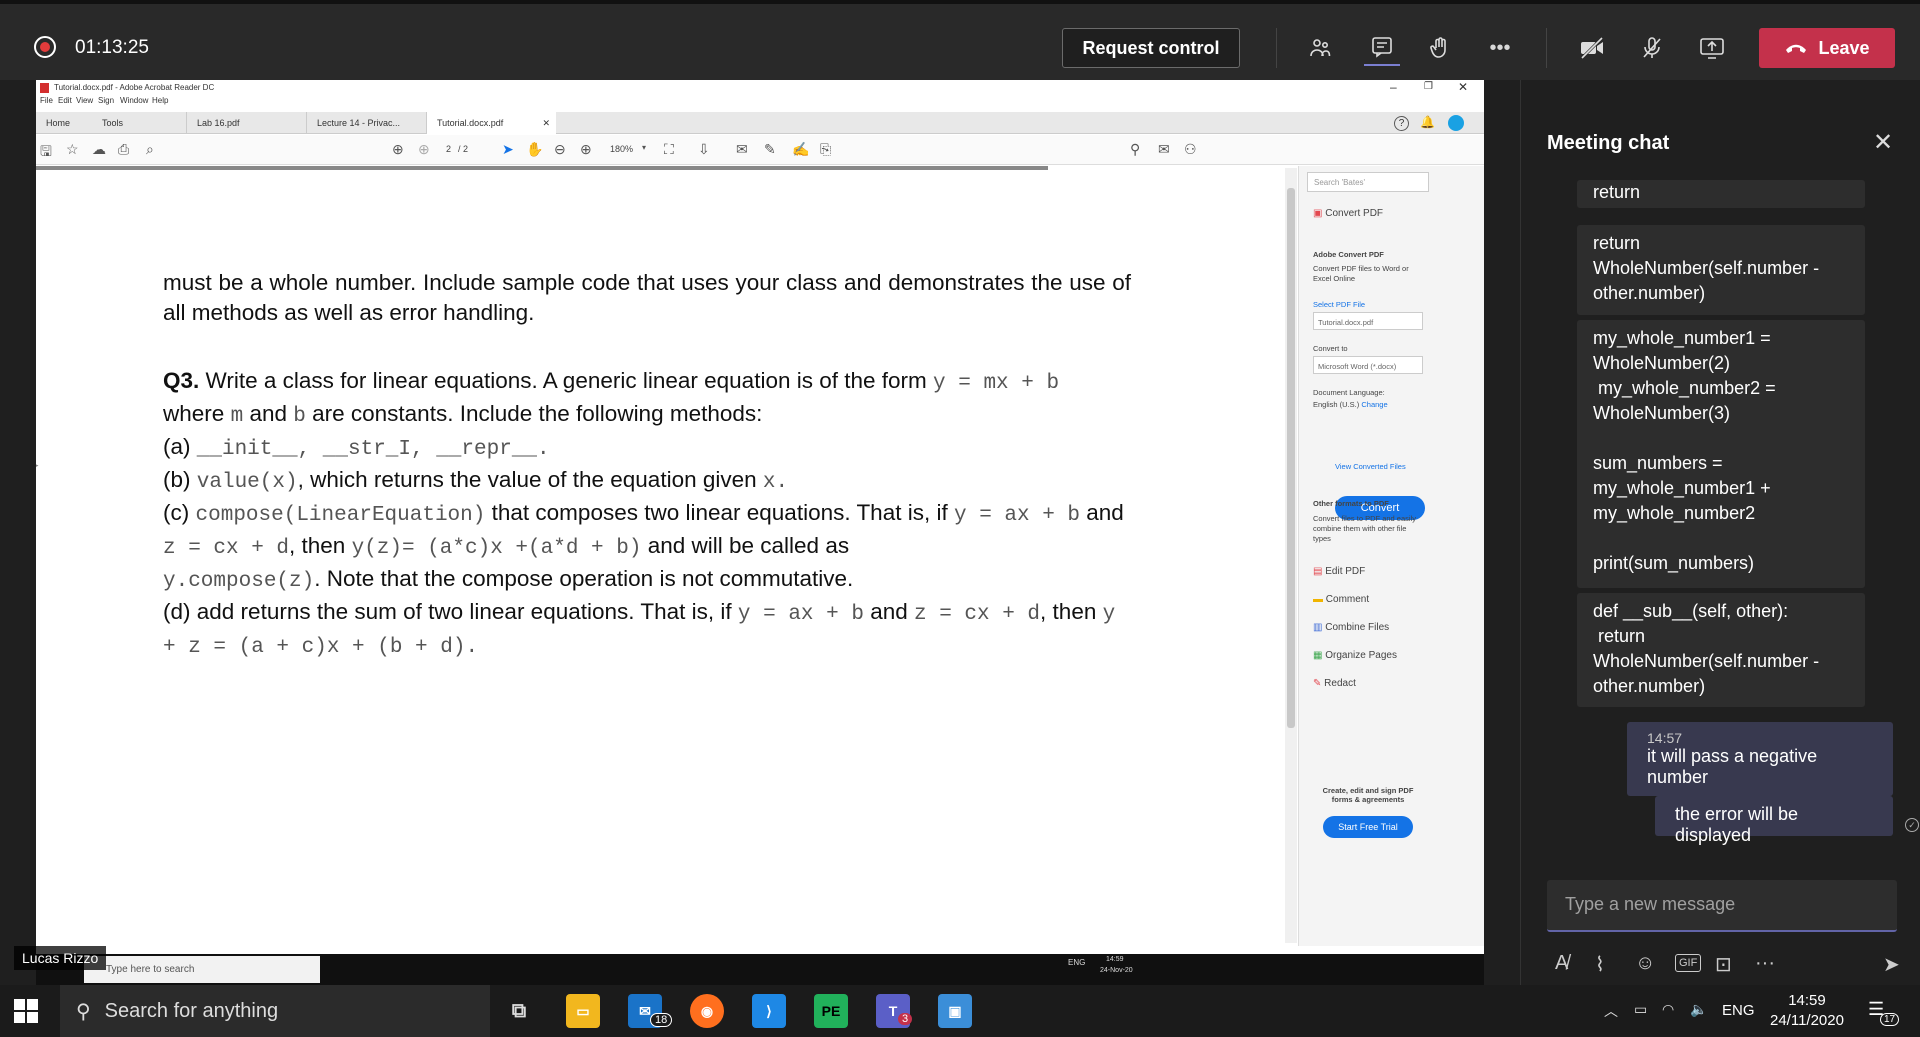 This screenshot has height=1037, width=1920. Describe the element at coordinates (46, 100) in the screenshot. I see `menu-file: File` at that location.